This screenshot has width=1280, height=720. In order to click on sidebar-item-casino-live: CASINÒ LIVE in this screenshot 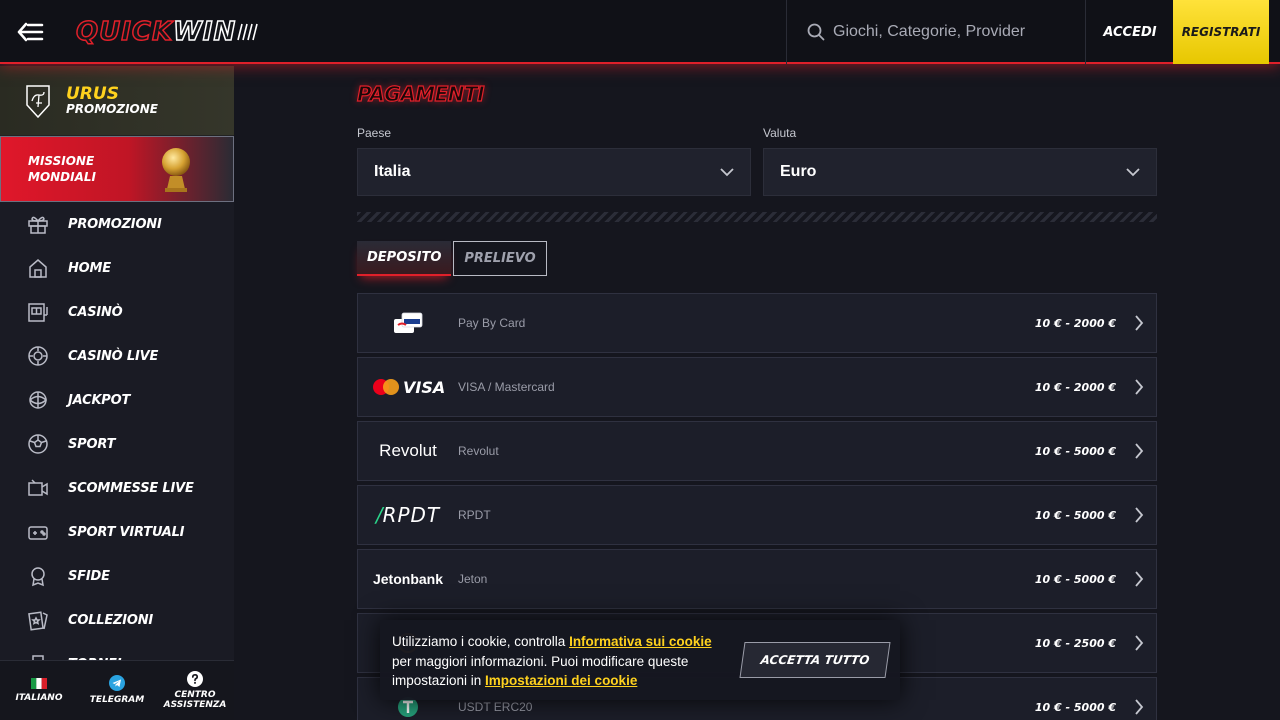, I will do `click(117, 356)`.